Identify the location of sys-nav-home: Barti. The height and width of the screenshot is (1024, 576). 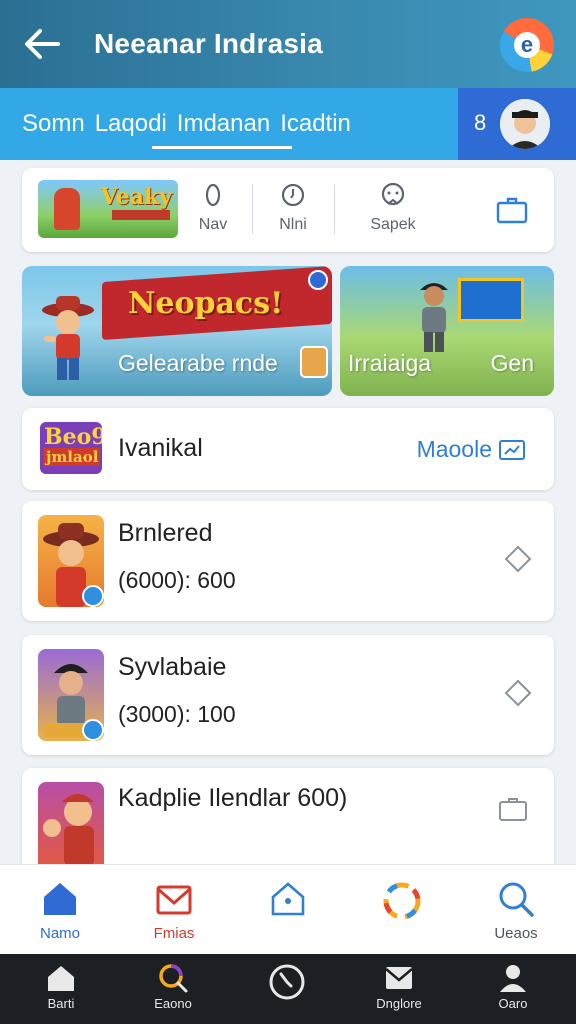
(61, 986).